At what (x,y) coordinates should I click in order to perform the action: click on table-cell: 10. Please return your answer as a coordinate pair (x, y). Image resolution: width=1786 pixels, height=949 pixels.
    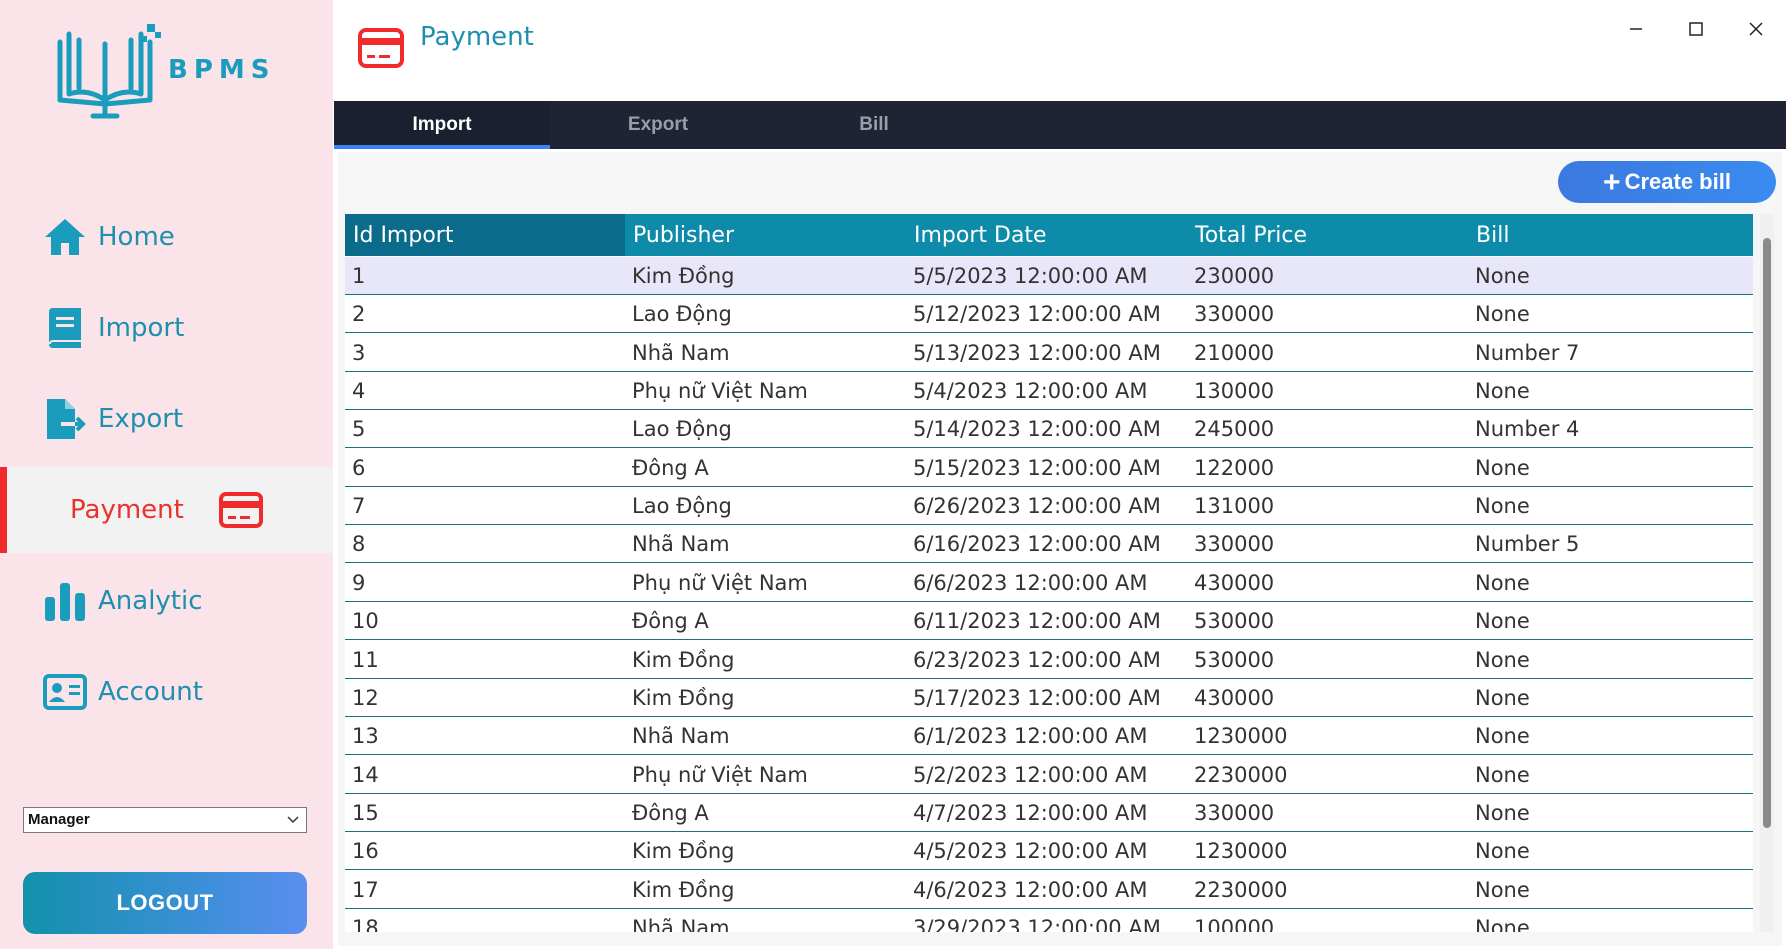
    Looking at the image, I should click on (365, 621).